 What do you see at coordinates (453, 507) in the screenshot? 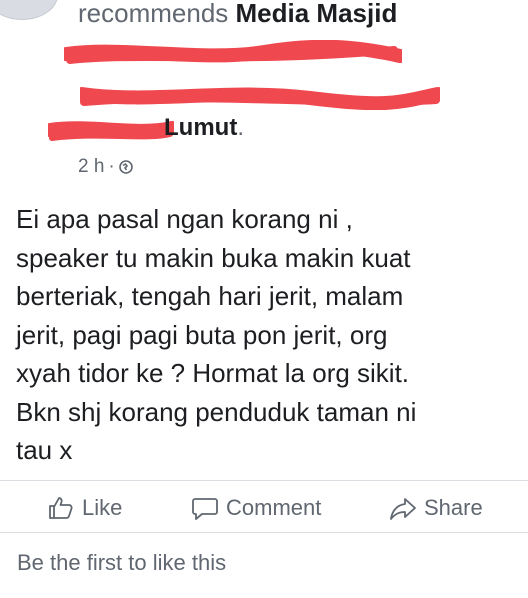
I see `share-label: Share` at bounding box center [453, 507].